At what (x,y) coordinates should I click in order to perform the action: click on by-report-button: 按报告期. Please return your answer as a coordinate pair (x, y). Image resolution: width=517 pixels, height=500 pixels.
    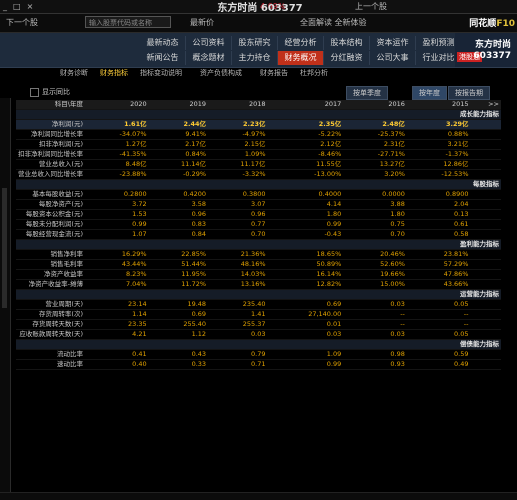
    Looking at the image, I should click on (469, 93).